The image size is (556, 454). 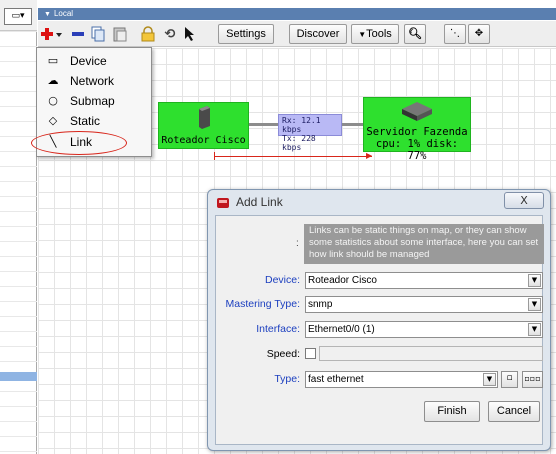 What do you see at coordinates (204, 117) in the screenshot?
I see `router-device-icon` at bounding box center [204, 117].